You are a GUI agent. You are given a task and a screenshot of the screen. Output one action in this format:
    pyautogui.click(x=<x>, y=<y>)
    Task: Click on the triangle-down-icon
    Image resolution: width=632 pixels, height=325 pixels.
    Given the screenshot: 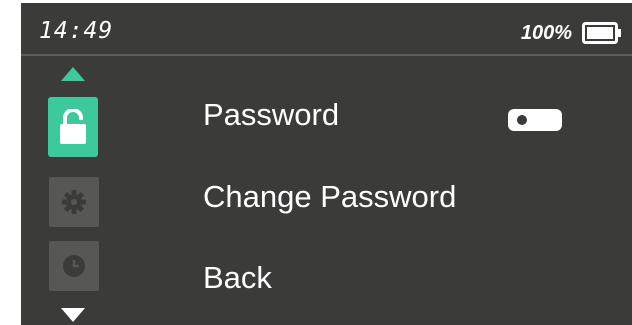 What is the action you would take?
    pyautogui.click(x=73, y=315)
    